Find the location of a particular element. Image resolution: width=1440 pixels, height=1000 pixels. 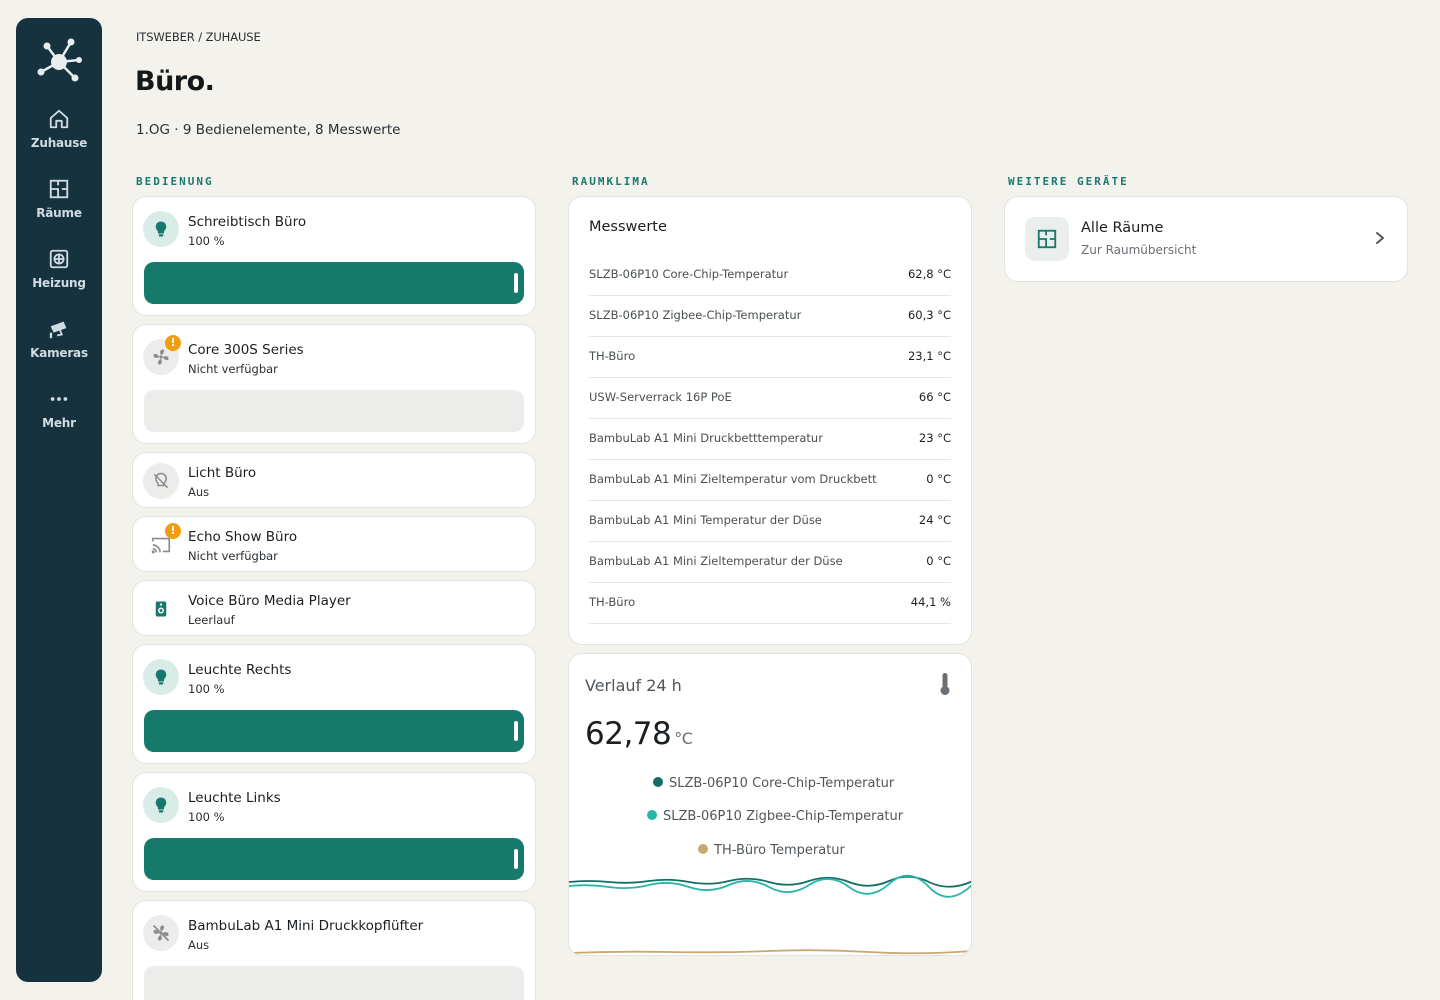

legend-label: SLZB-06P10 Zigbee-Chip-Temperatur is located at coordinates (783, 816).